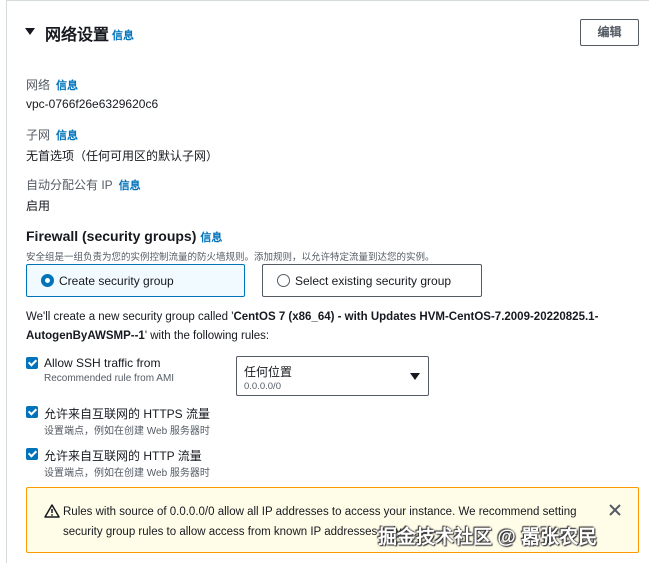 The width and height of the screenshot is (649, 563). I want to click on network-label: 网络 信息, so click(52, 85).